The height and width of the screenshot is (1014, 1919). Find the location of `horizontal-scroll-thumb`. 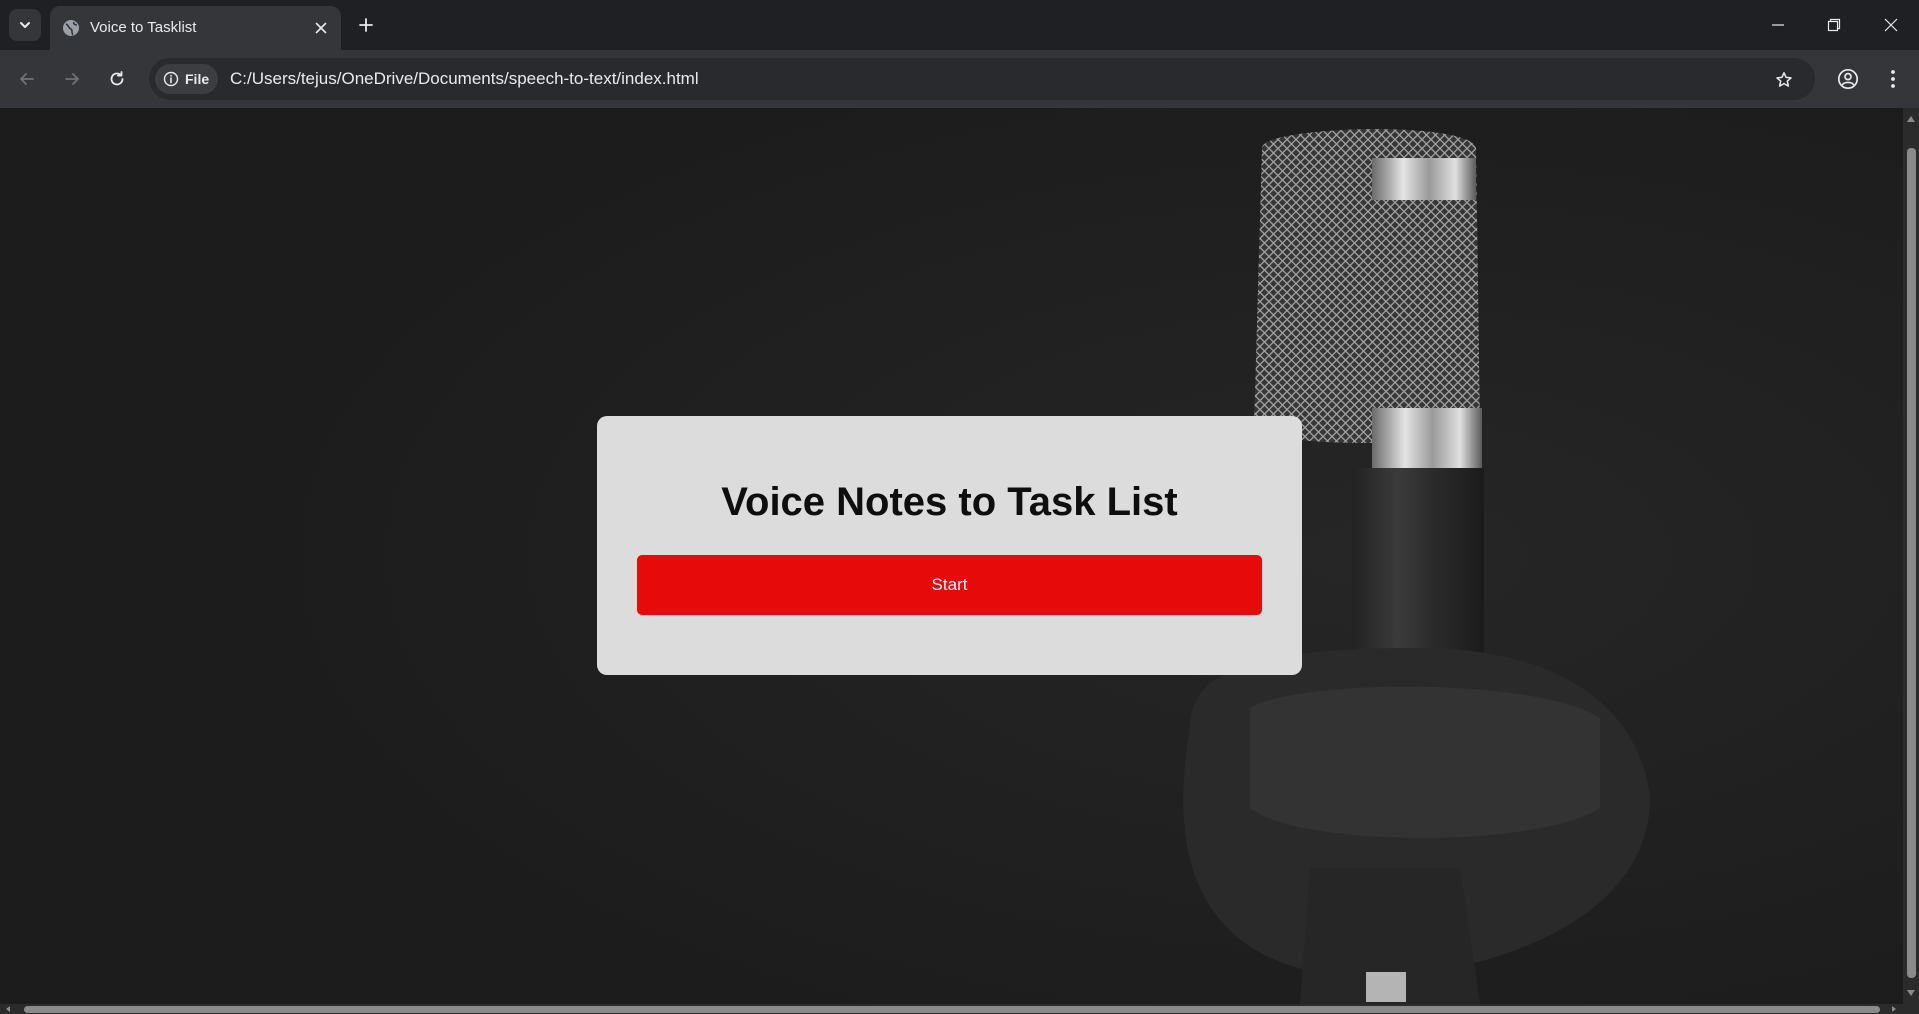

horizontal-scroll-thumb is located at coordinates (952, 1009).